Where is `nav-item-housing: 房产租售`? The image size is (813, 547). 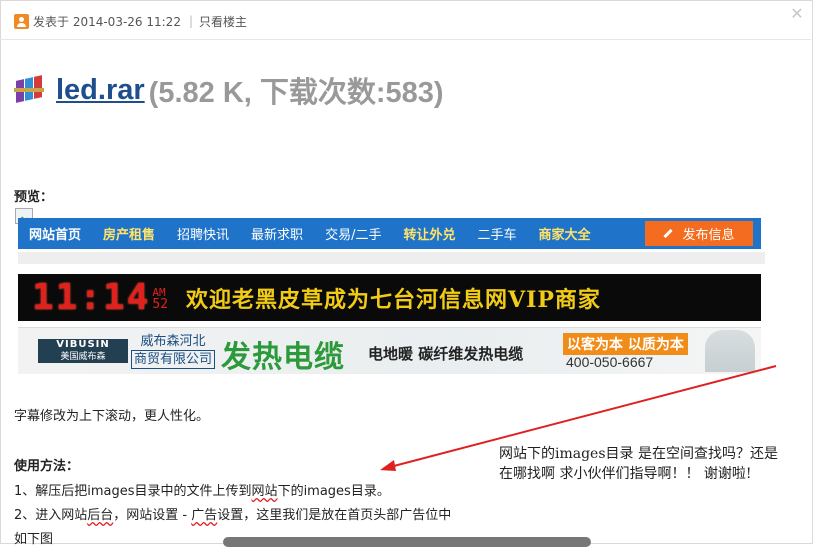
nav-item-housing: 房产租售 is located at coordinates (129, 233).